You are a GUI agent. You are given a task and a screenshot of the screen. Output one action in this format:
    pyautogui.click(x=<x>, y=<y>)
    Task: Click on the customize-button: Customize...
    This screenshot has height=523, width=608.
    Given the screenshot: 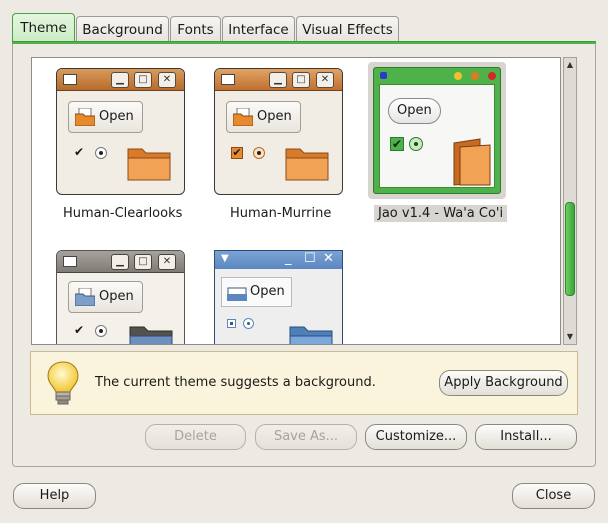 What is the action you would take?
    pyautogui.click(x=416, y=437)
    